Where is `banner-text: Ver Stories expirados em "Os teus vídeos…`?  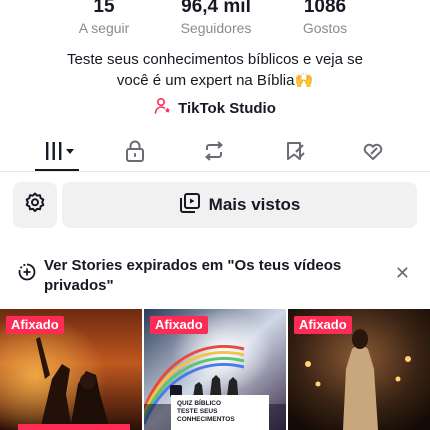
banner-text: Ver Stories expirados em "Os teus vídeos… is located at coordinates (193, 275).